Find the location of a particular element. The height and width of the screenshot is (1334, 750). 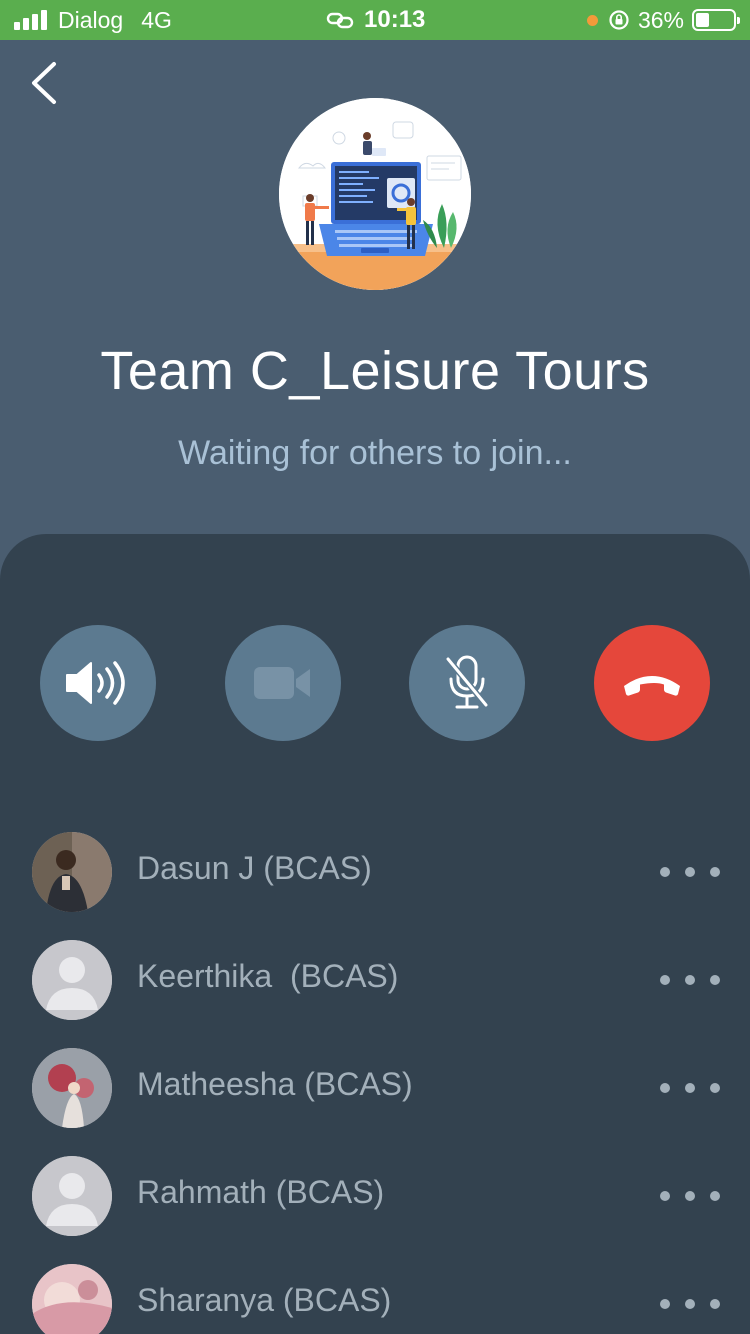

mic-off-icon is located at coordinates (467, 682).